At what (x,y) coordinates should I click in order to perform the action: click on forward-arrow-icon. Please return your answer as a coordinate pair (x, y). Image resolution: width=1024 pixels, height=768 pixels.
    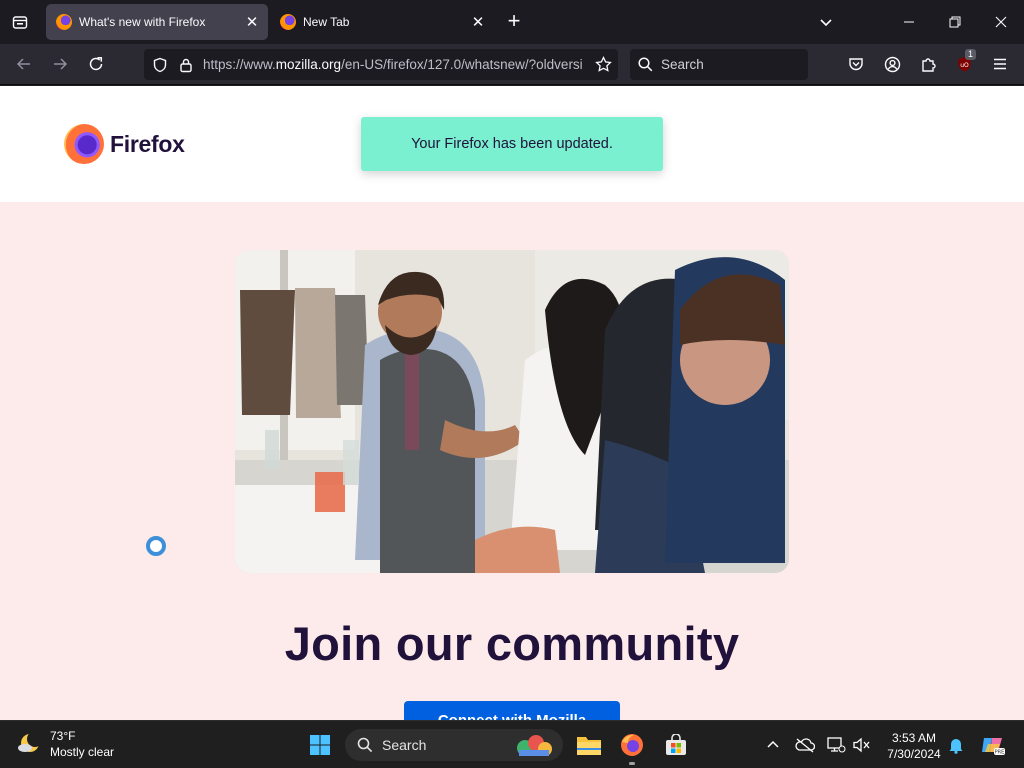
    Looking at the image, I should click on (61, 64).